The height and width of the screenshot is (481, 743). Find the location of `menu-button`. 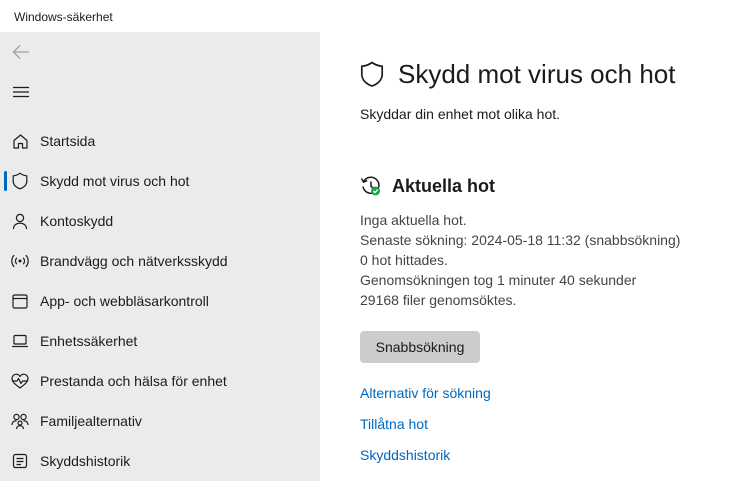

menu-button is located at coordinates (21, 92).